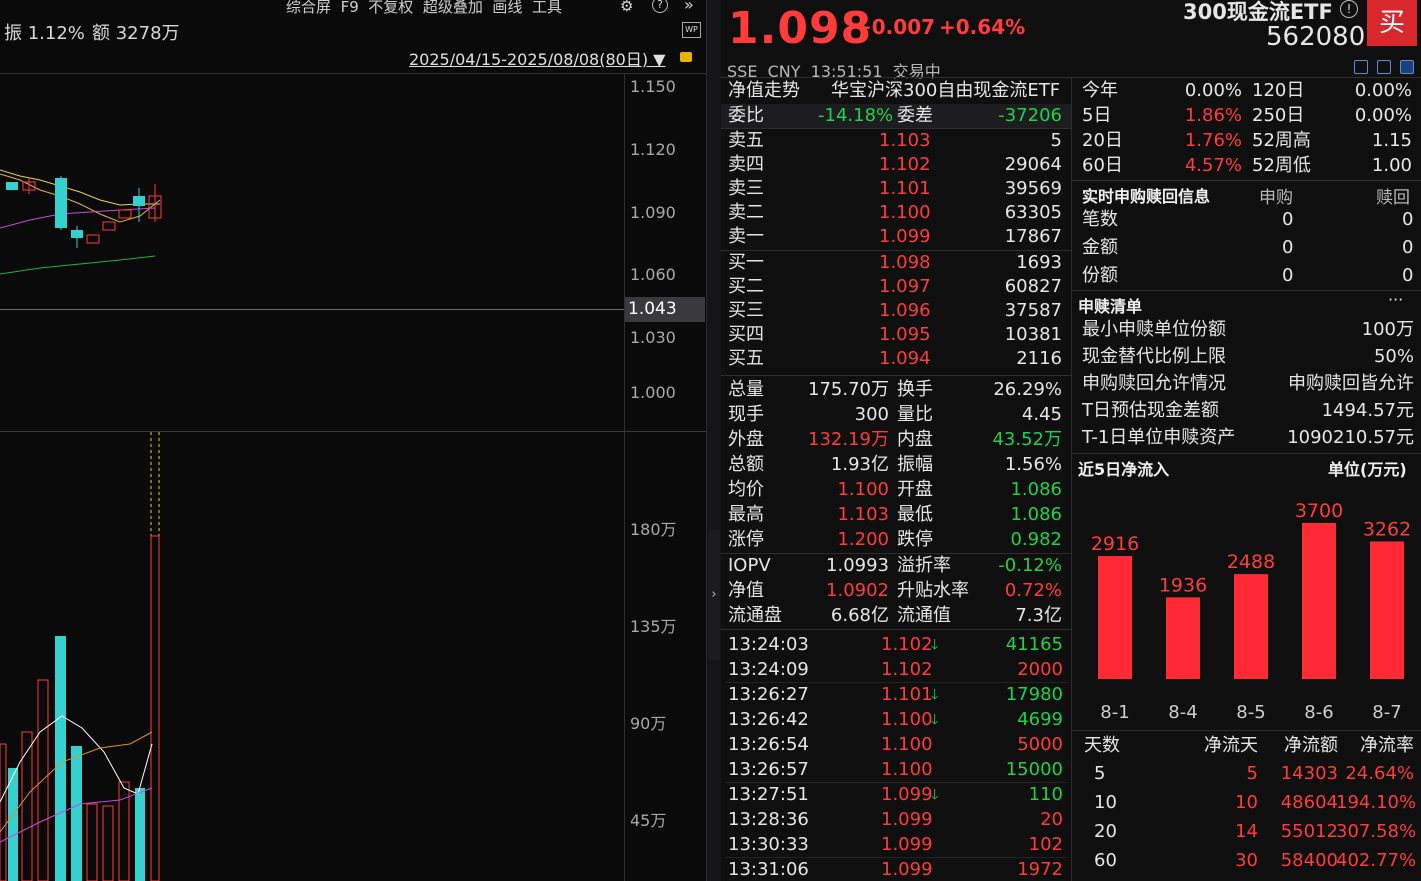 Image resolution: width=1421 pixels, height=881 pixels. What do you see at coordinates (686, 57) in the screenshot?
I see `lock-icon` at bounding box center [686, 57].